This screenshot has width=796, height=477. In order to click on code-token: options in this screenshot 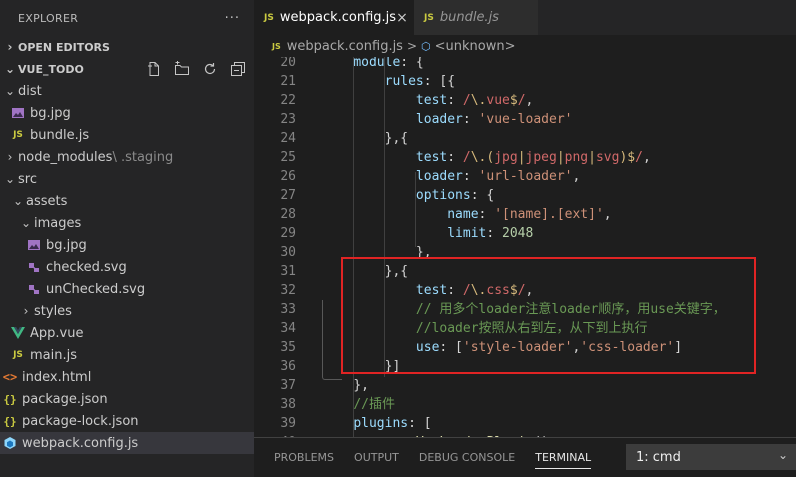, I will do `click(443, 195)`.